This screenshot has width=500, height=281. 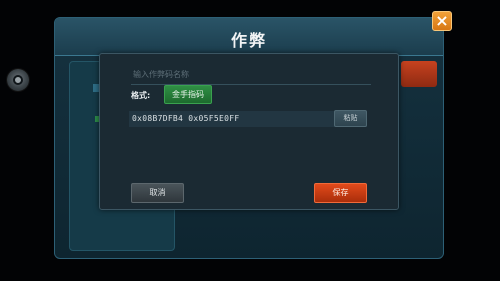 I want to click on close-icon: ×, so click(x=442, y=20).